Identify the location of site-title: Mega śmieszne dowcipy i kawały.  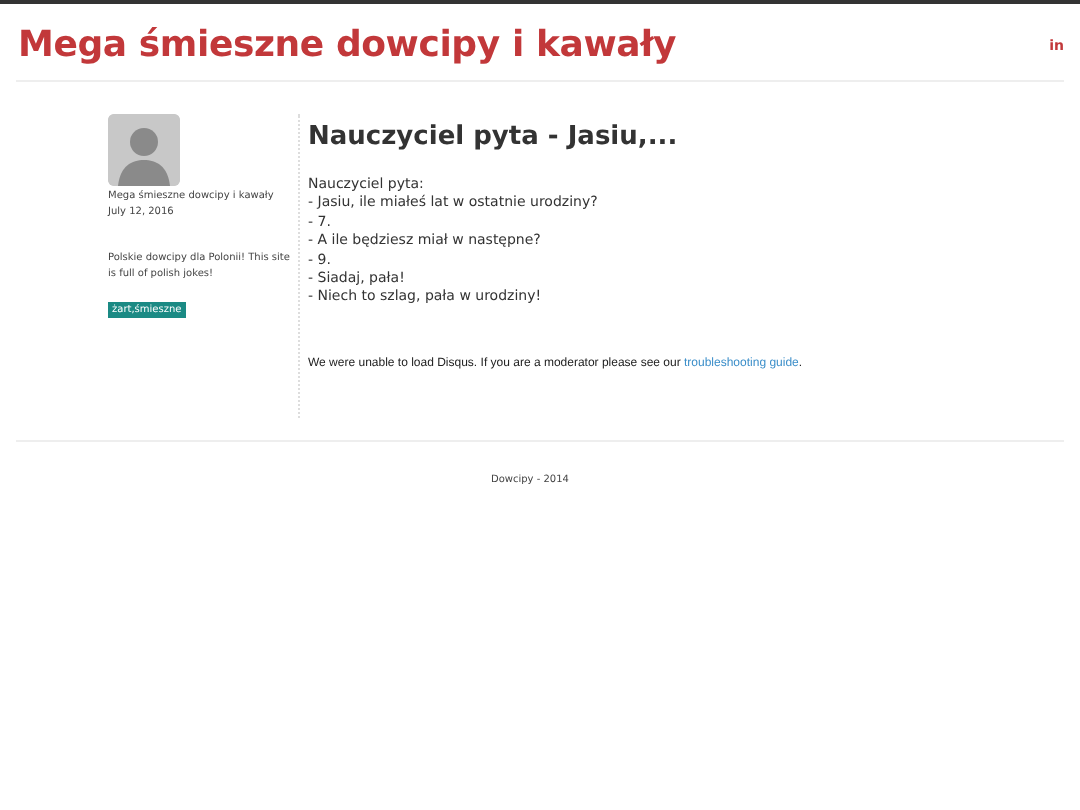
(347, 45).